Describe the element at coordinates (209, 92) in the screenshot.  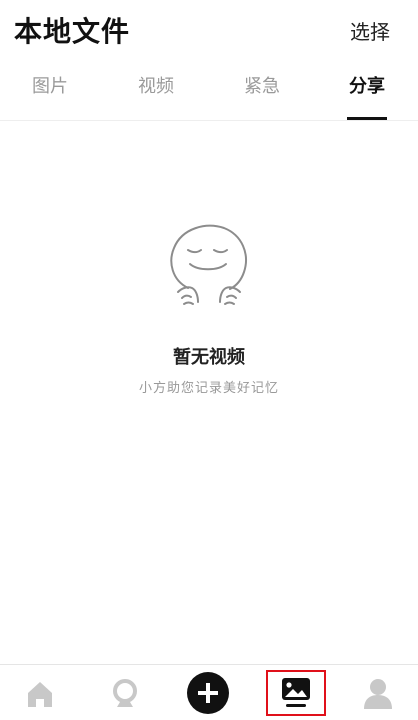
I see `tab-bar: 图片 视频 紧急 分享` at that location.